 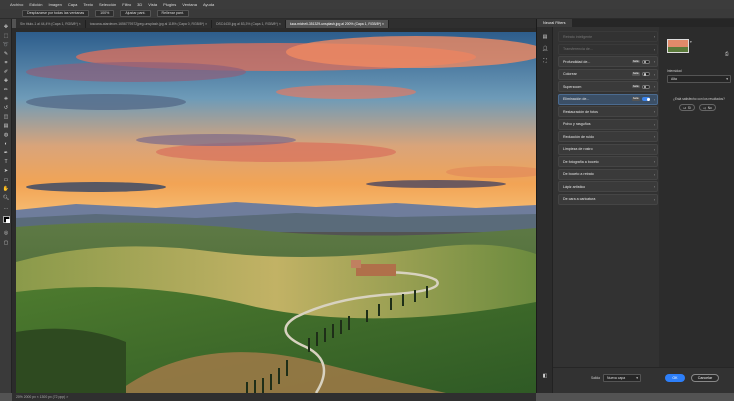 I want to click on eraser-tool-icon: ◫, so click(x=6, y=116).